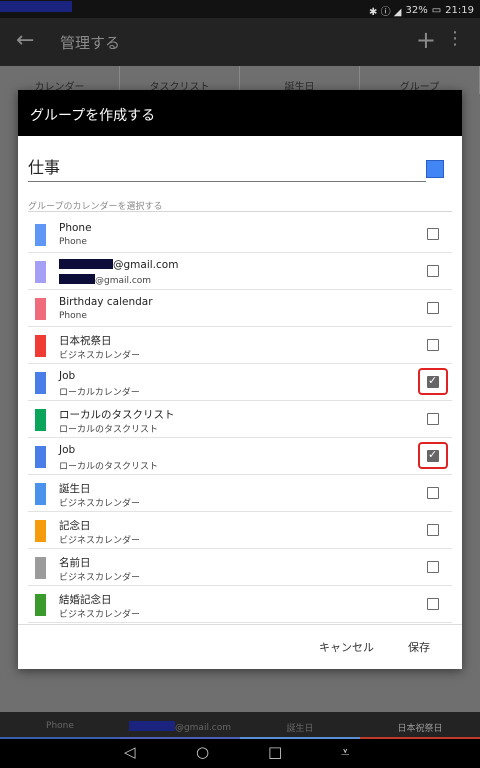 The image size is (480, 768). I want to click on group-color-picker, so click(435, 169).